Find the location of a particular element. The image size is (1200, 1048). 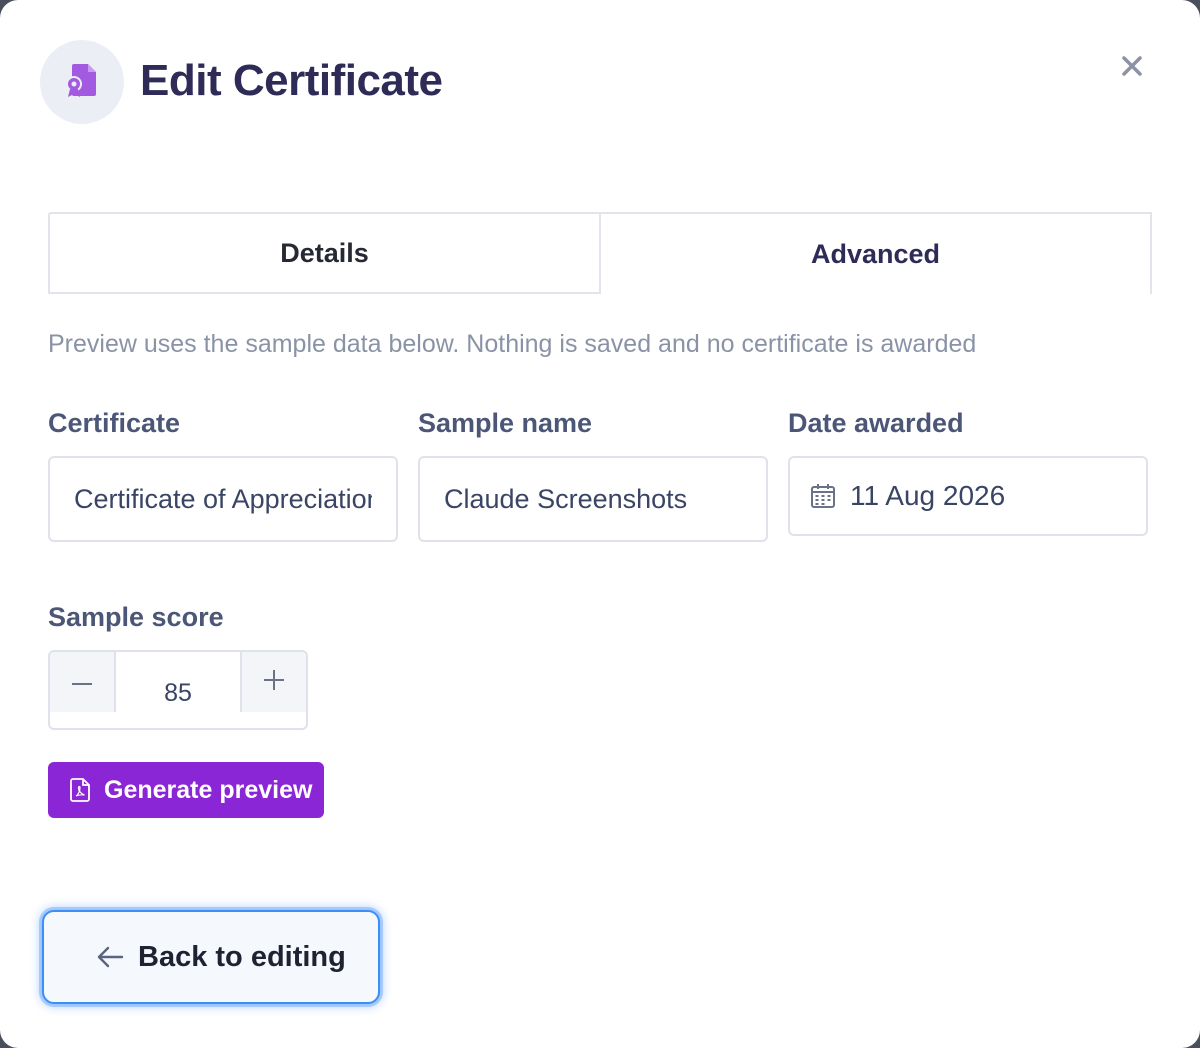

tab-bar: Details Advanced is located at coordinates (600, 253).